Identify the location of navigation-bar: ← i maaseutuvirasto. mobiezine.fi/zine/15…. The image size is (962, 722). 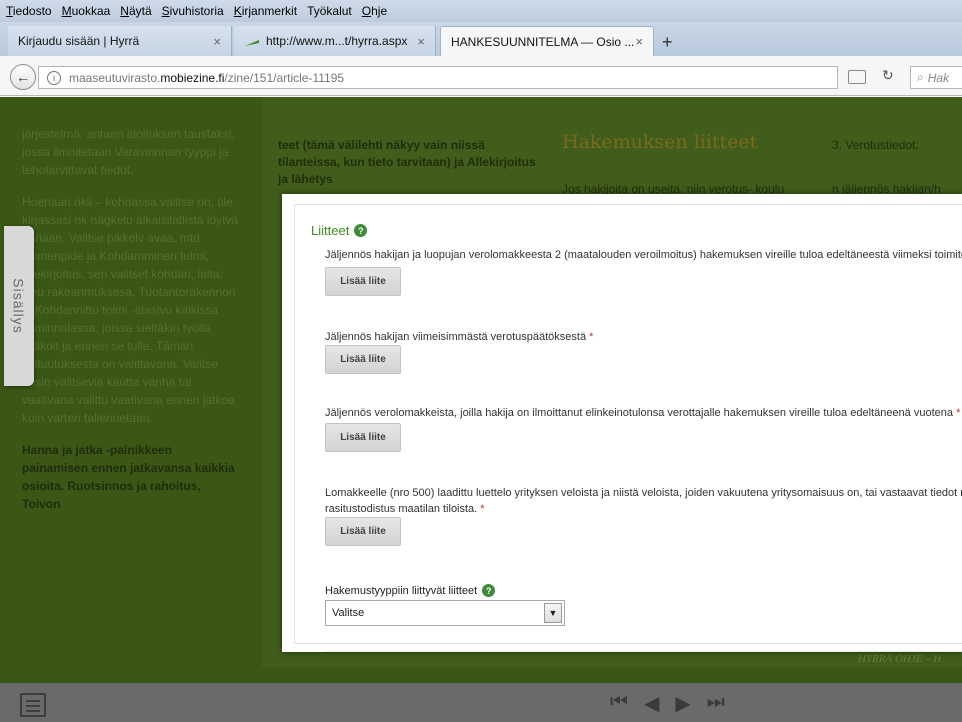
(481, 76).